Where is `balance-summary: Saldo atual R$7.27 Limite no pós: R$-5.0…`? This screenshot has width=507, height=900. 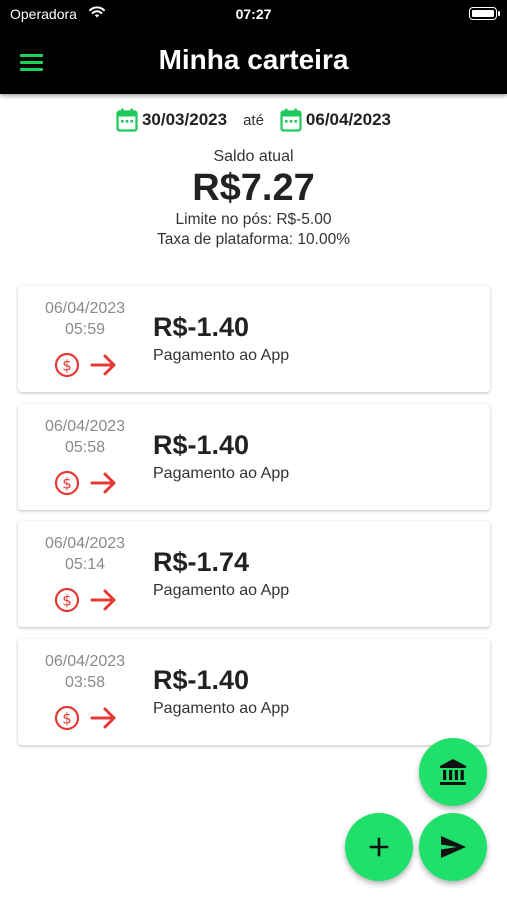 balance-summary: Saldo atual R$7.27 Limite no pós: R$-5.0… is located at coordinates (253, 199).